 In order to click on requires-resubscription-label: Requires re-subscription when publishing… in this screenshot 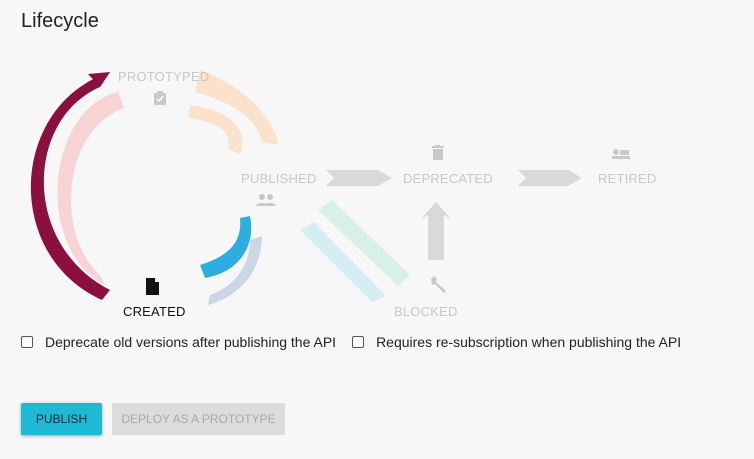, I will do `click(529, 342)`.